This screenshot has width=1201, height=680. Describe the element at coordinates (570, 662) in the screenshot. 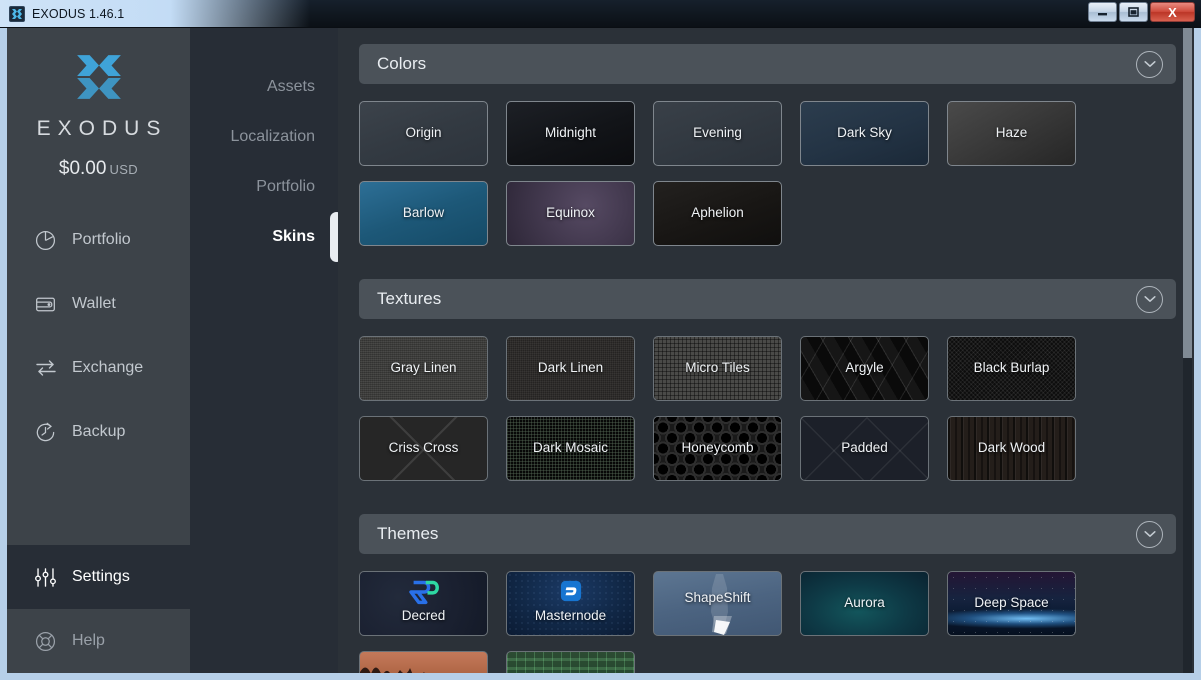

I see `skin-swatch-matrix: Matrix` at that location.